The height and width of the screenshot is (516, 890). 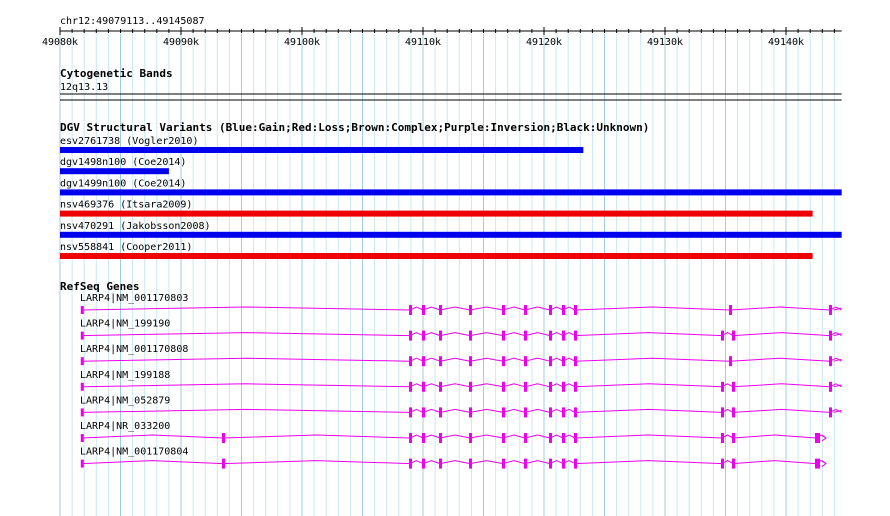 I want to click on dgv-variant: nsv469376 (Itsara2009), so click(x=436, y=208).